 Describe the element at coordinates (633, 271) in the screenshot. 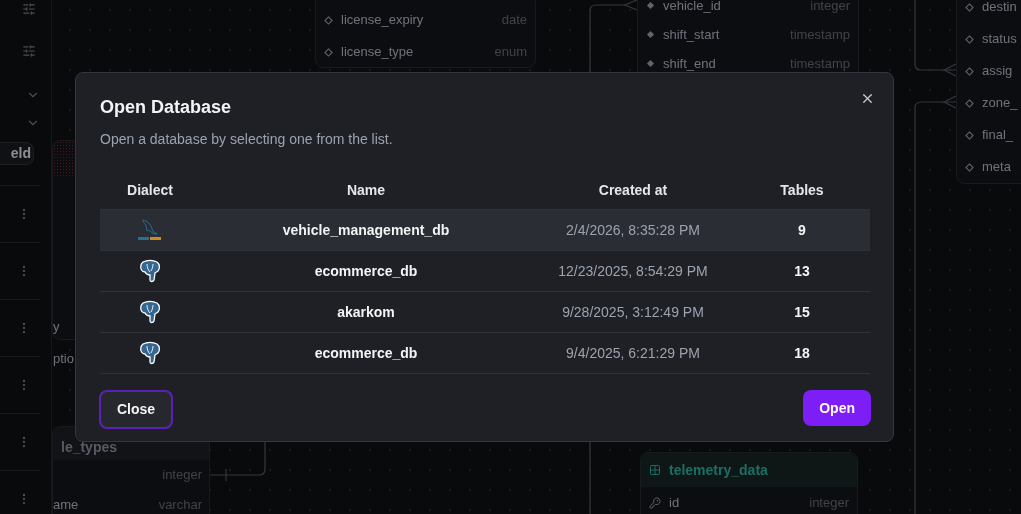

I see `created-date: 12/23/2025, 8:54:29 PM` at that location.